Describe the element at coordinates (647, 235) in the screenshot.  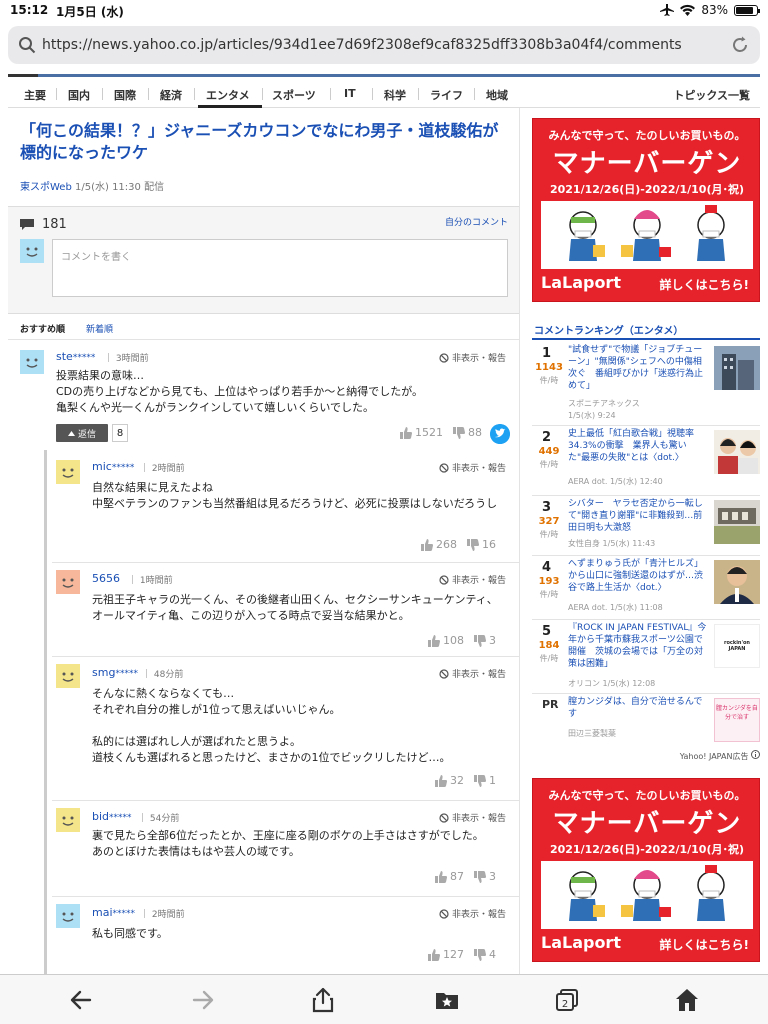
I see `ad-illustration` at that location.